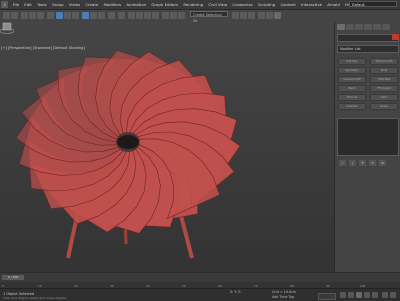 This screenshot has width=400, height=301. Describe the element at coordinates (92, 4) in the screenshot. I see `menu-create: Create` at that location.